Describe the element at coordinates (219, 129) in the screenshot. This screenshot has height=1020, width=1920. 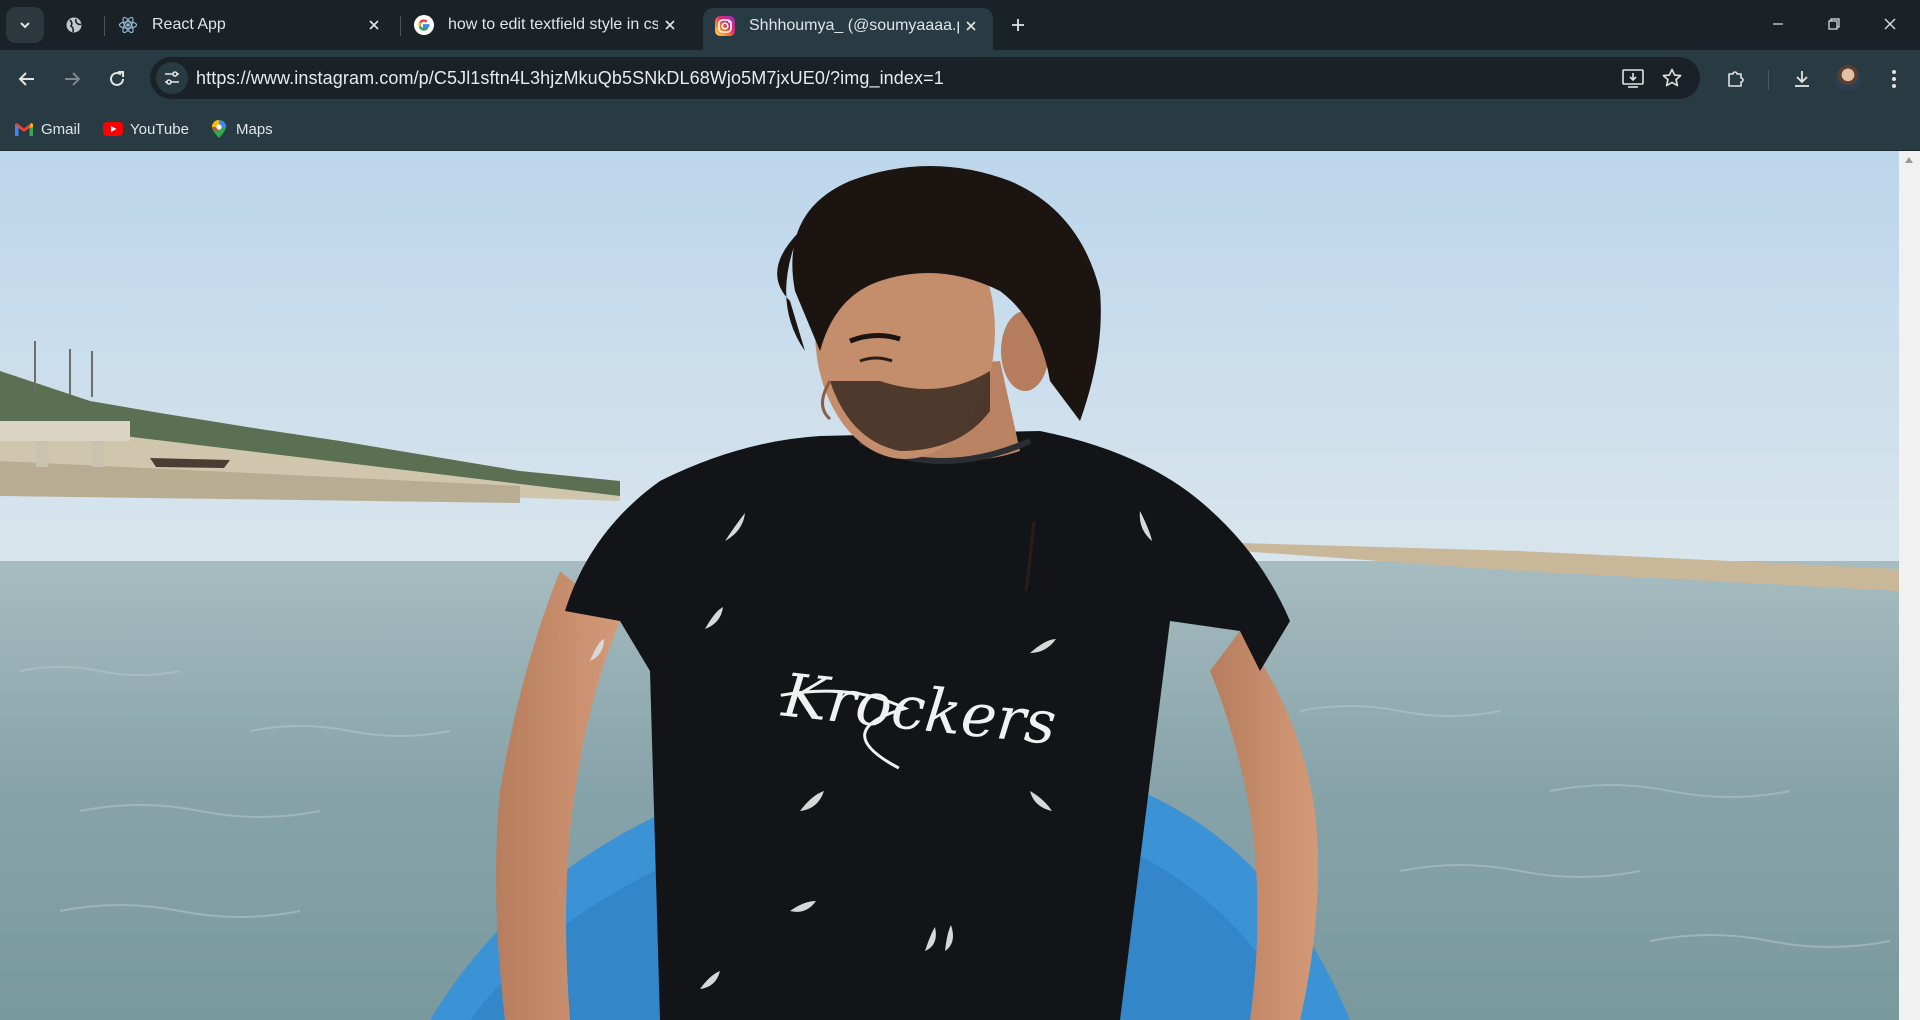
I see `maps-icon` at that location.